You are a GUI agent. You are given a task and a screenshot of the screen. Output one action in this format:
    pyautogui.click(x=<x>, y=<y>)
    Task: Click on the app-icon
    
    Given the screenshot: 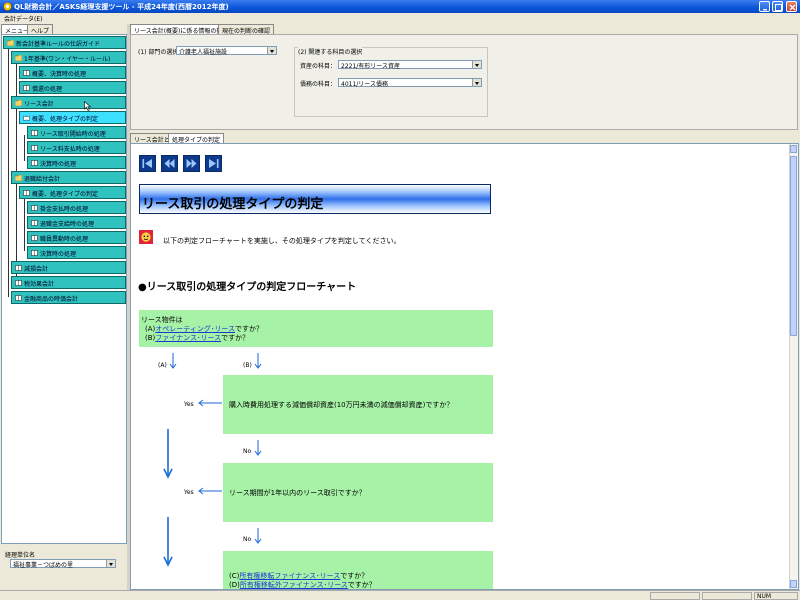 What is the action you would take?
    pyautogui.click(x=7, y=6)
    